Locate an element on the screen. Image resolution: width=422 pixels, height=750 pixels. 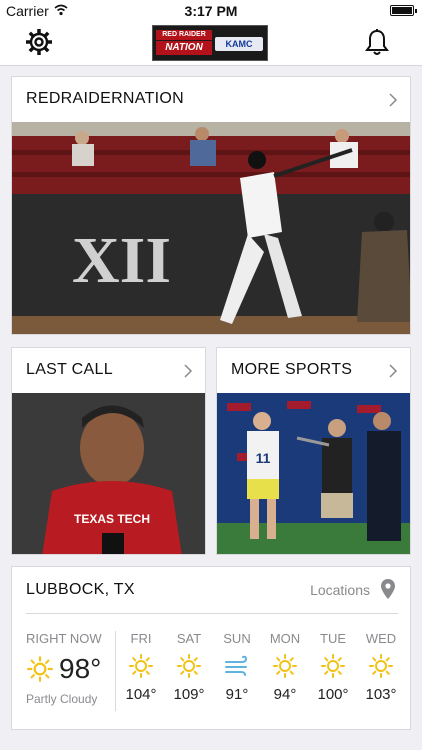
last-call-card: LAST CALL TEXAS TECH is located at coordinates (108, 451).